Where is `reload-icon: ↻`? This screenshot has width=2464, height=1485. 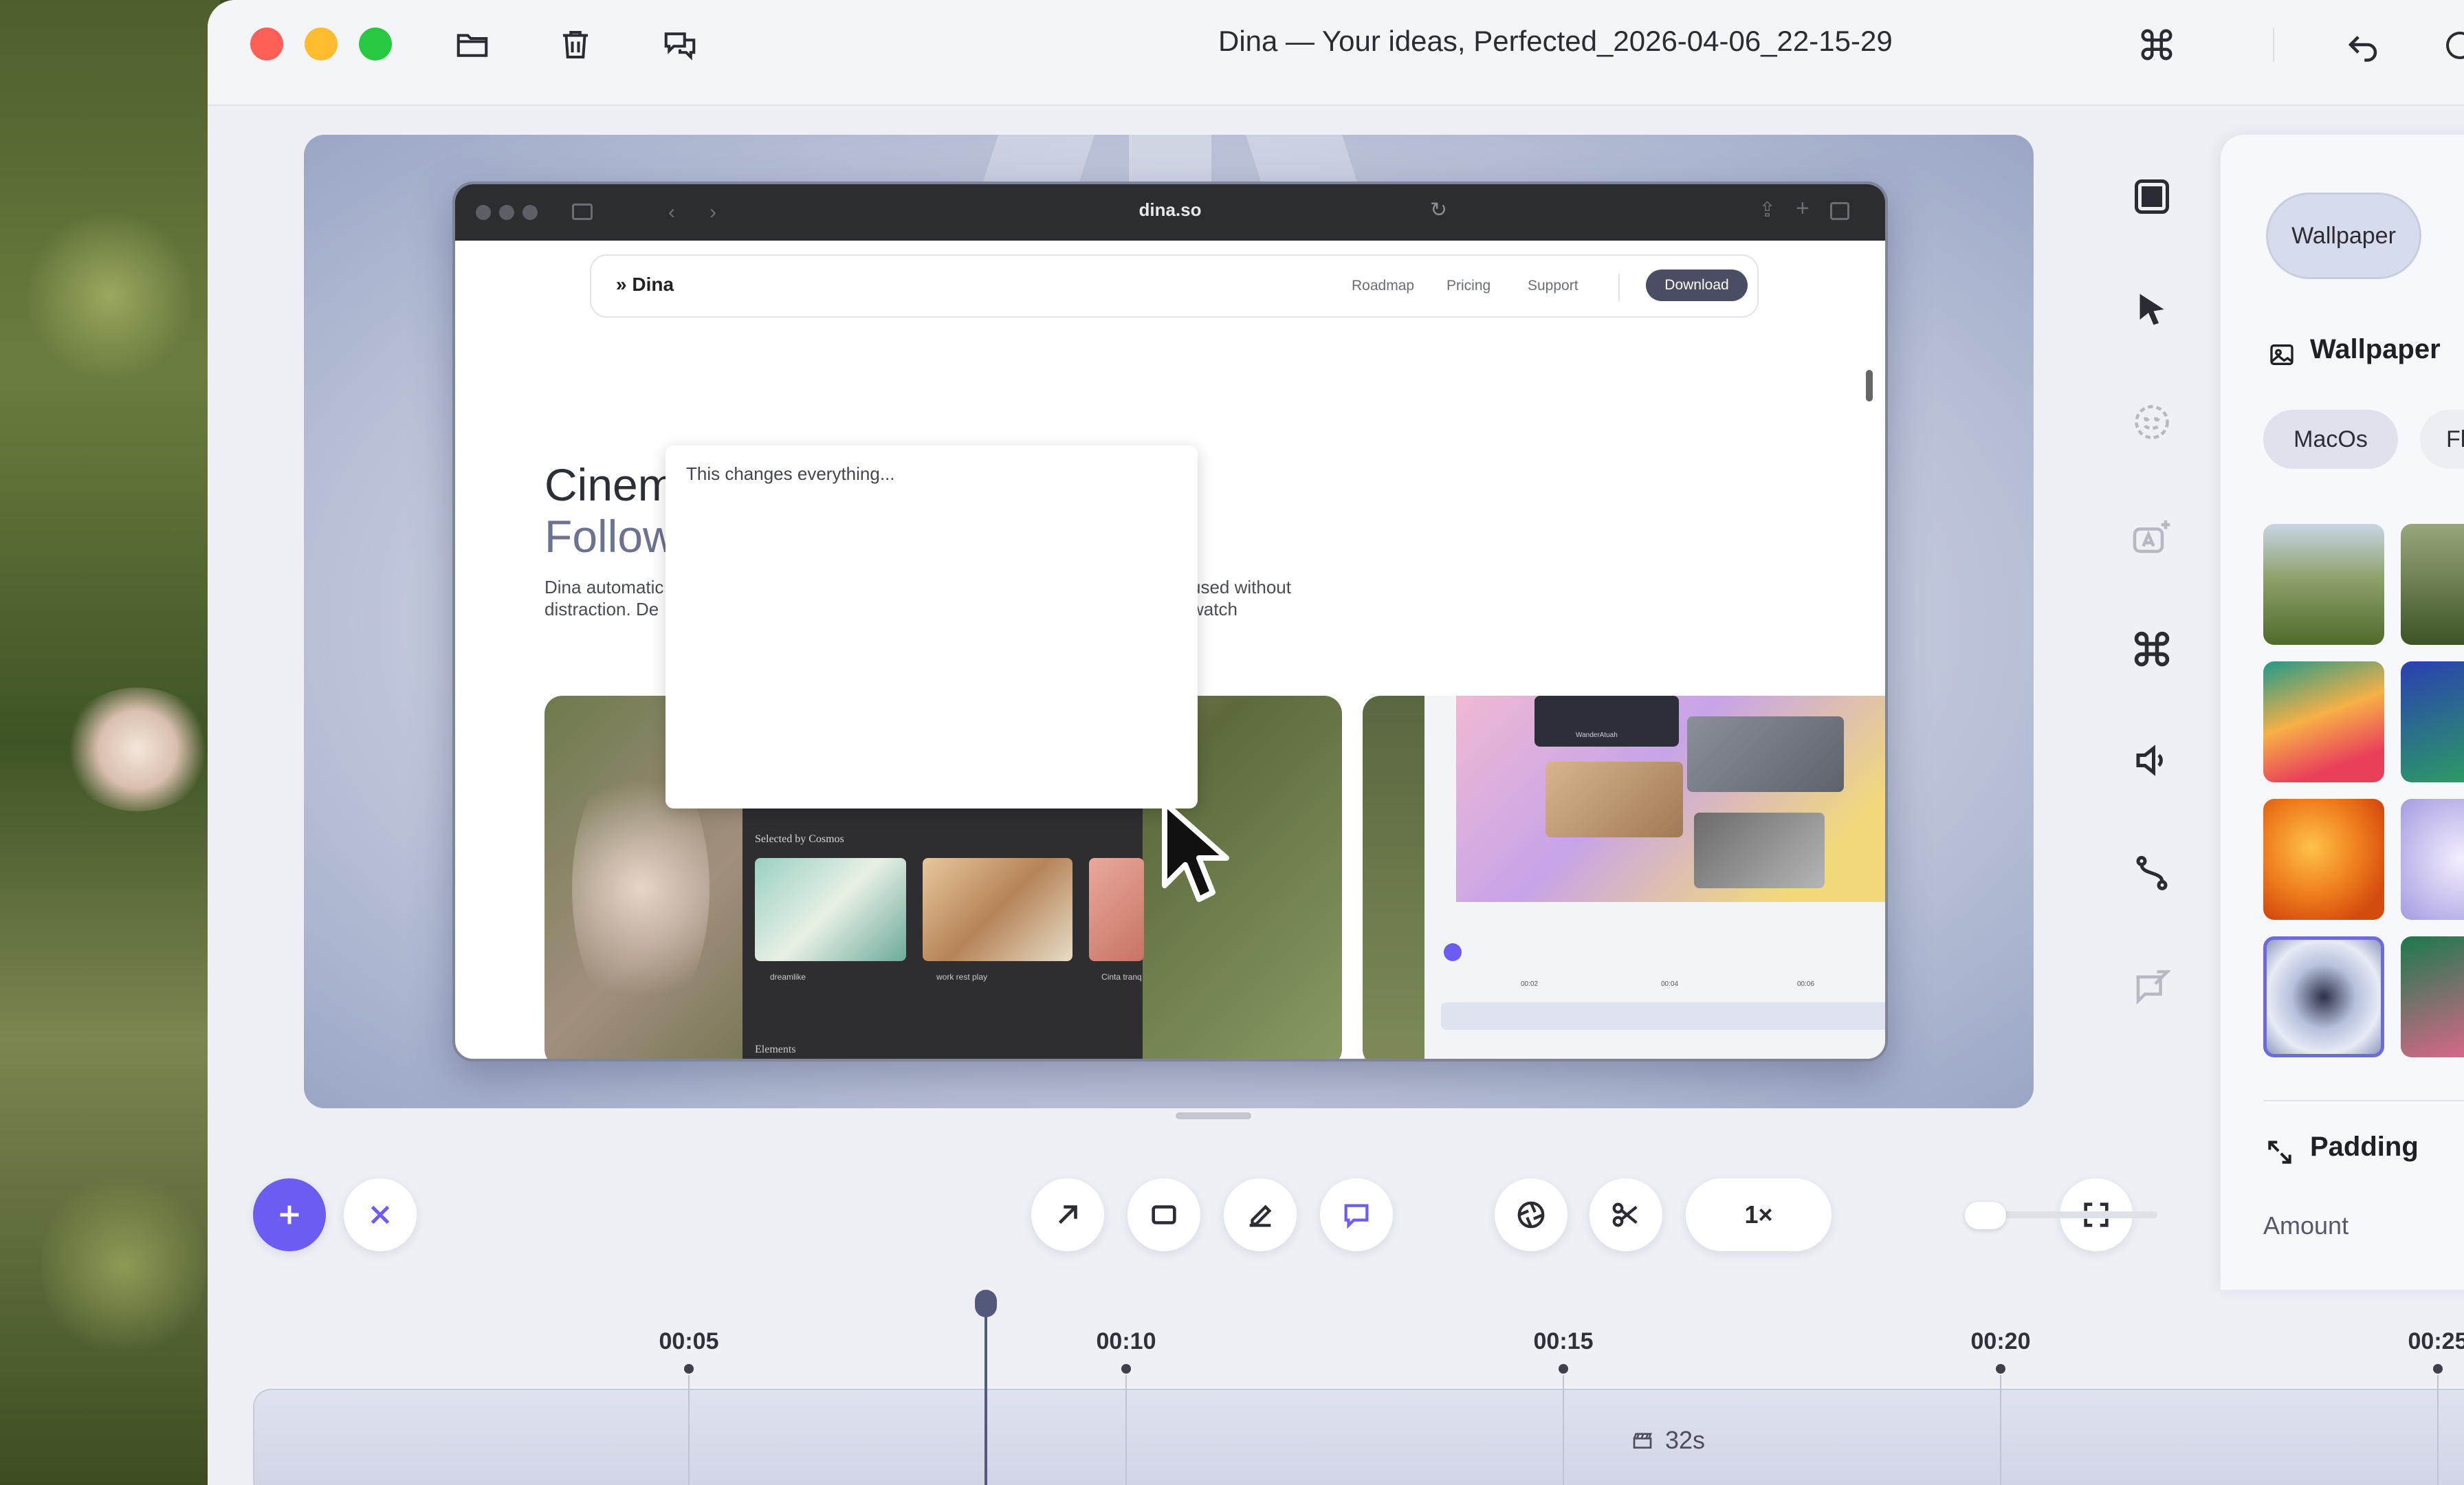
reload-icon: ↻ is located at coordinates (1439, 210).